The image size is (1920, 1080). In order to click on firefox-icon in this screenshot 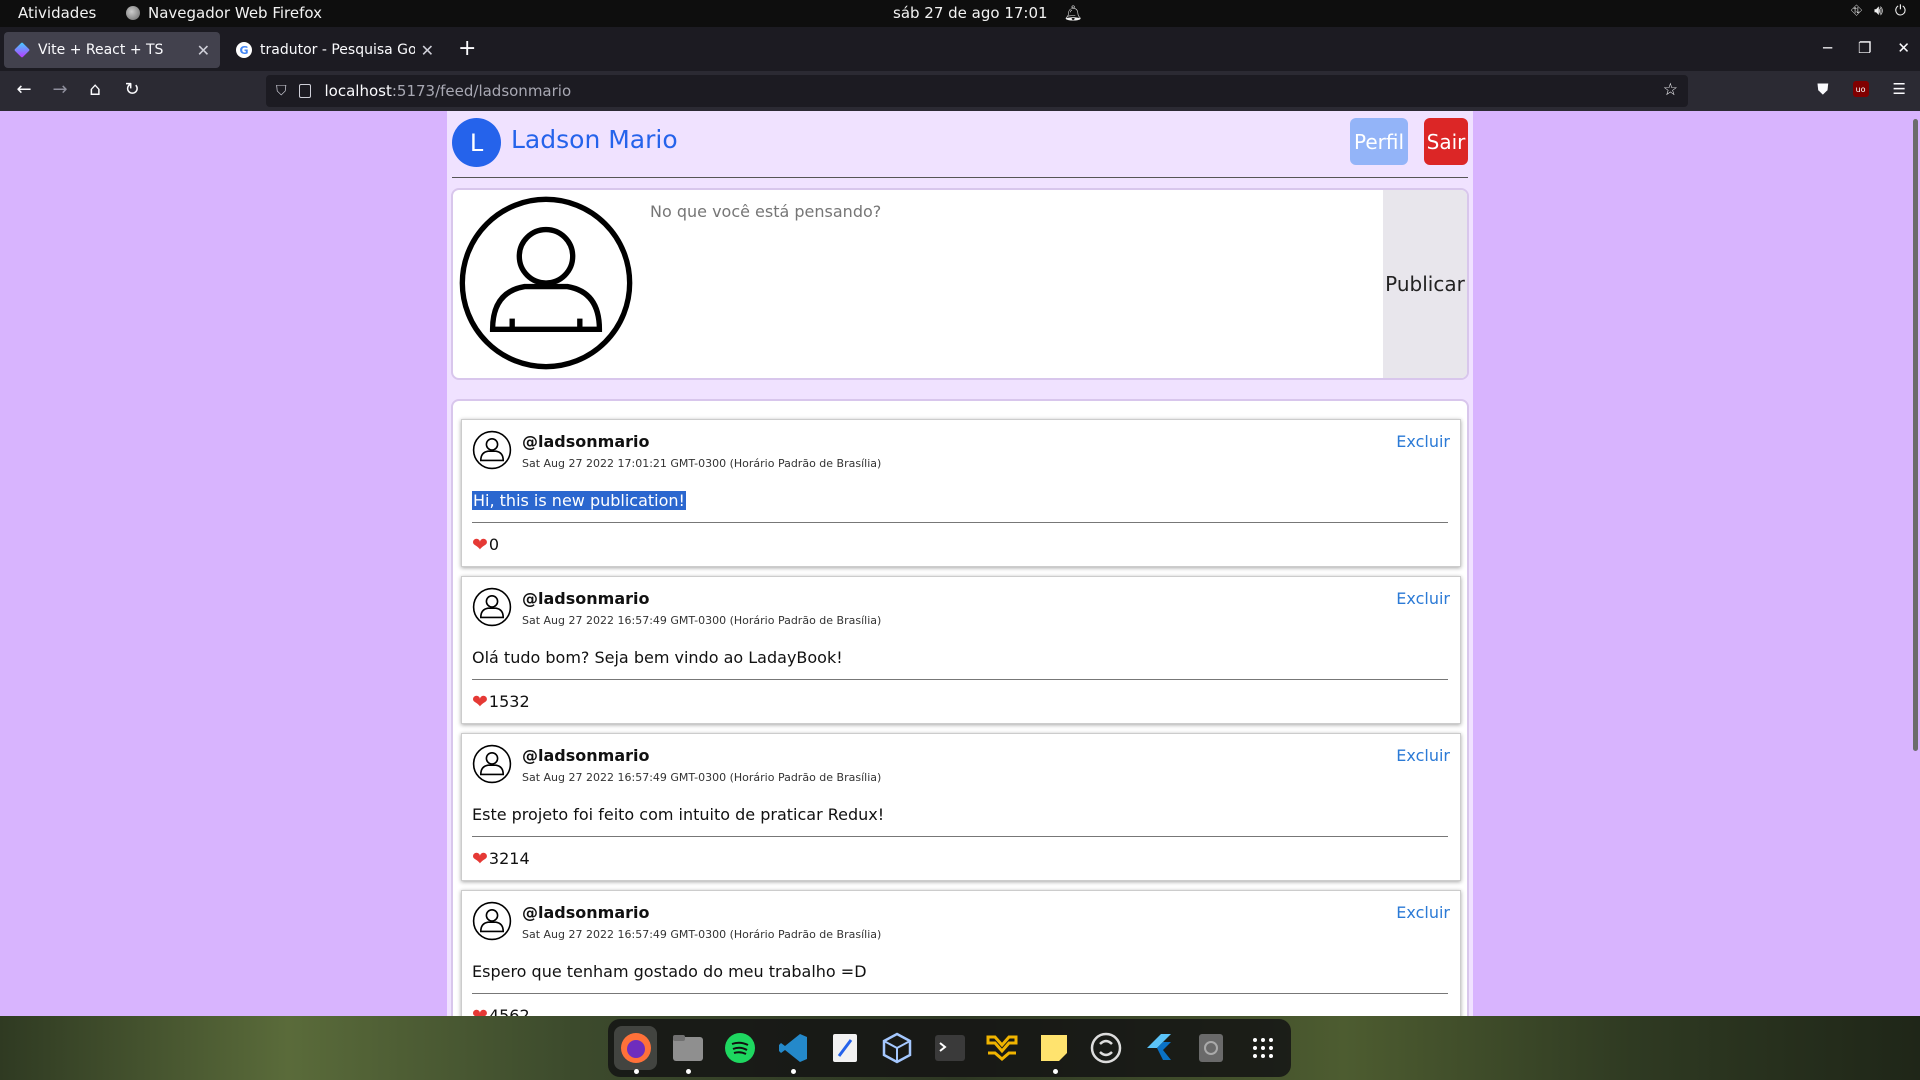, I will do `click(636, 1050)`.